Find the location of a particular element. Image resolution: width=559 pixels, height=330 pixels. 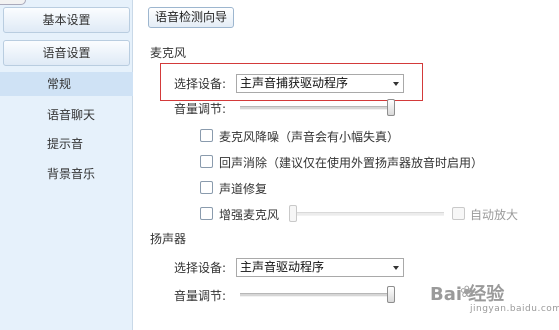

mic-device-select: 主声音捕获驱动程序 is located at coordinates (320, 83).